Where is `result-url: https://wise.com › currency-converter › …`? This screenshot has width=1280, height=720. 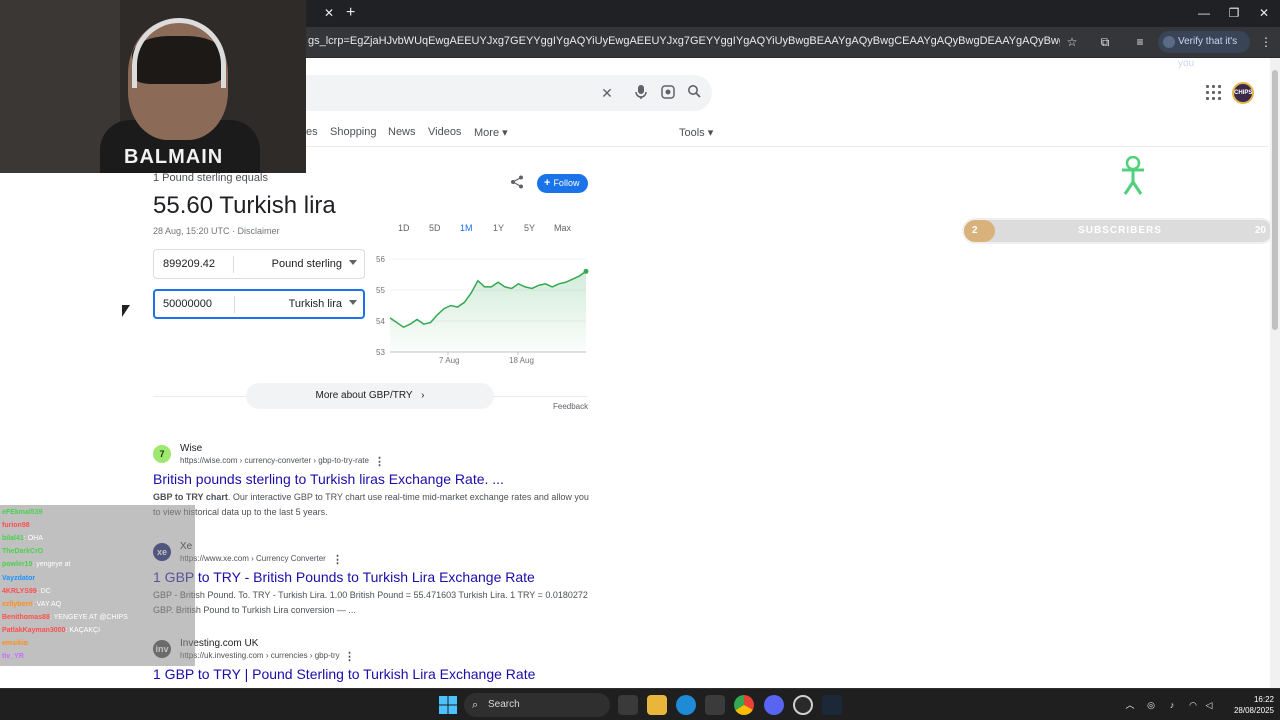
result-url: https://wise.com › currency-converter › … is located at coordinates (274, 460).